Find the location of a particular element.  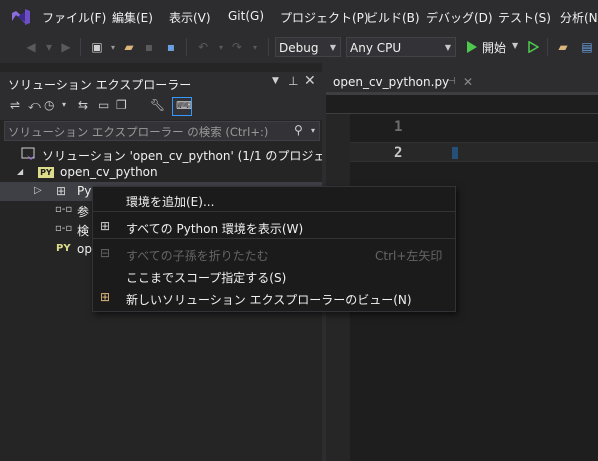

line-number: 2 is located at coordinates (398, 153).